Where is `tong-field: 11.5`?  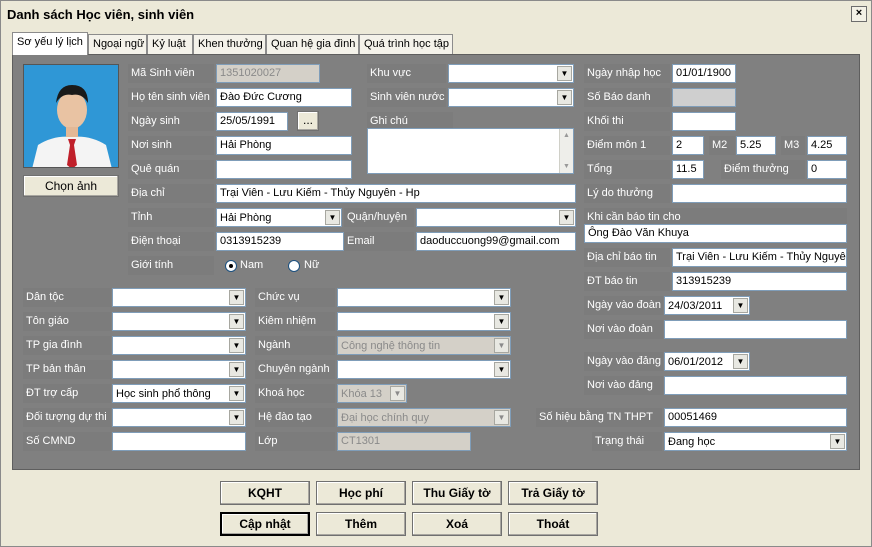 tong-field: 11.5 is located at coordinates (688, 169).